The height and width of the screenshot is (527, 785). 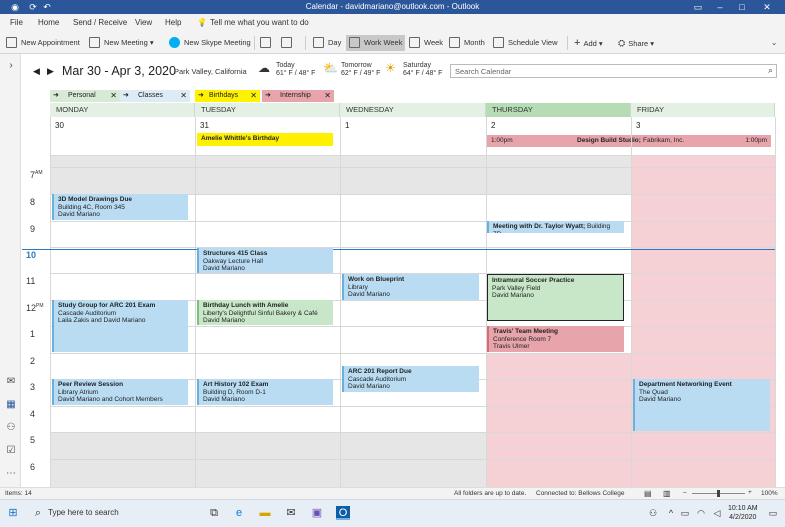 I want to click on menu-help: Help, so click(x=173, y=22).